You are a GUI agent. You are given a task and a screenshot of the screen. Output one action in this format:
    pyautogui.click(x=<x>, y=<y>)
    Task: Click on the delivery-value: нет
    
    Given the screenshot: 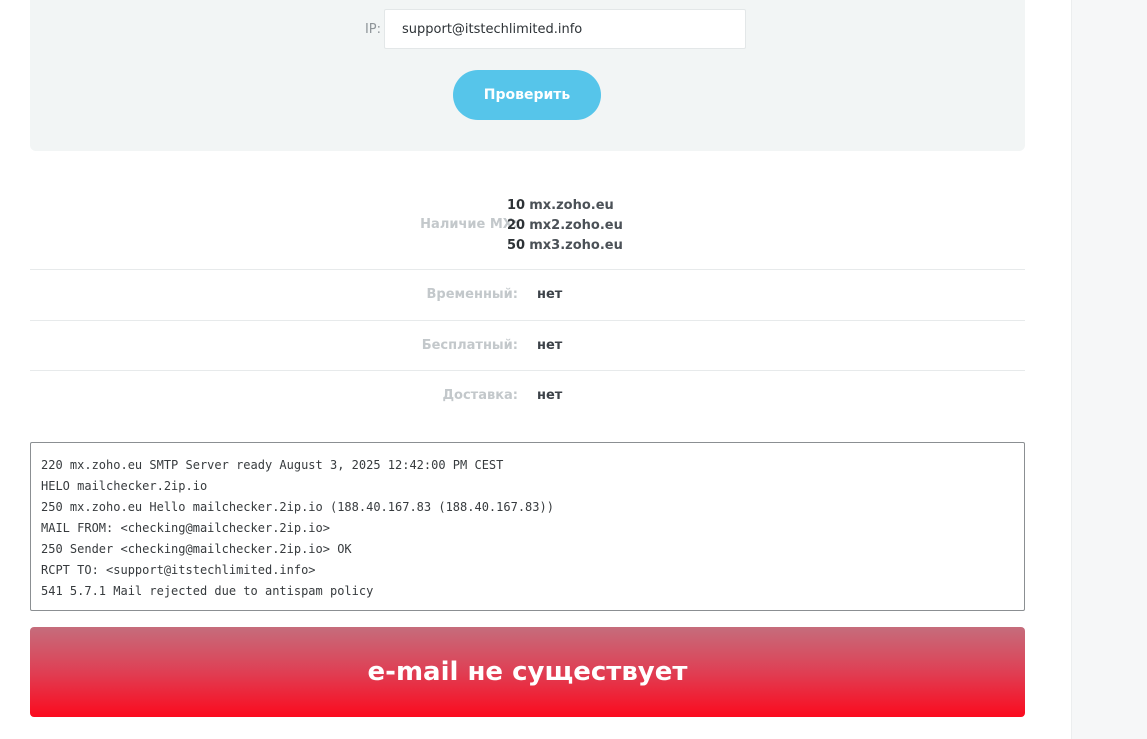 What is the action you would take?
    pyautogui.click(x=550, y=395)
    